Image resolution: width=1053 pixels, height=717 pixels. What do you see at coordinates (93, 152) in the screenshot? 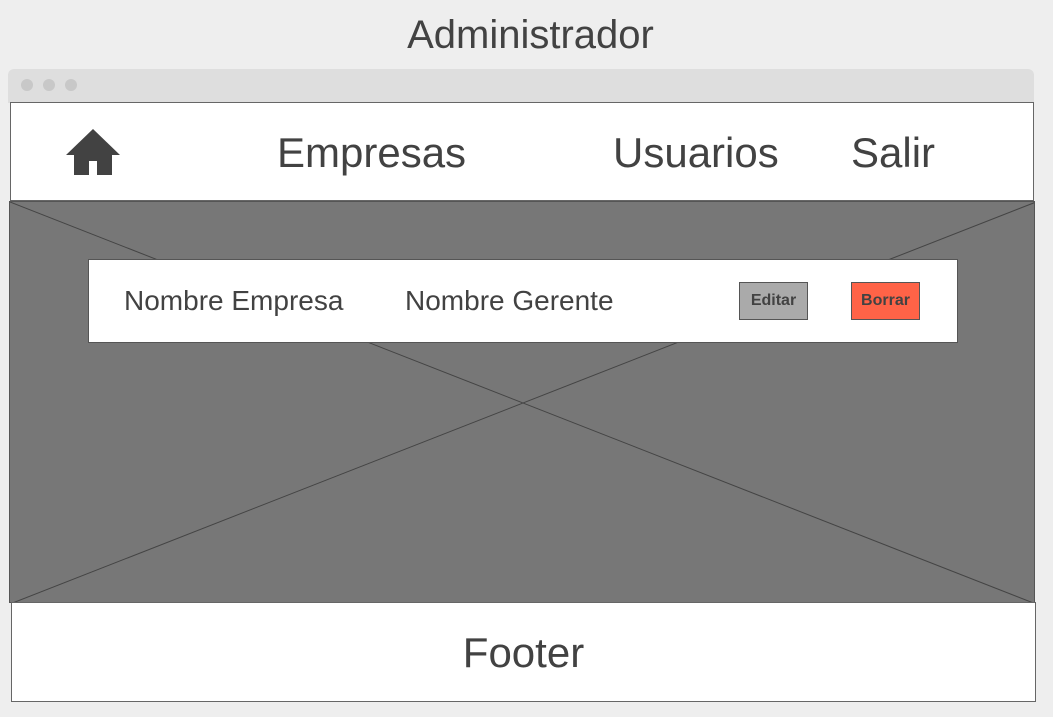
I see `home-icon` at bounding box center [93, 152].